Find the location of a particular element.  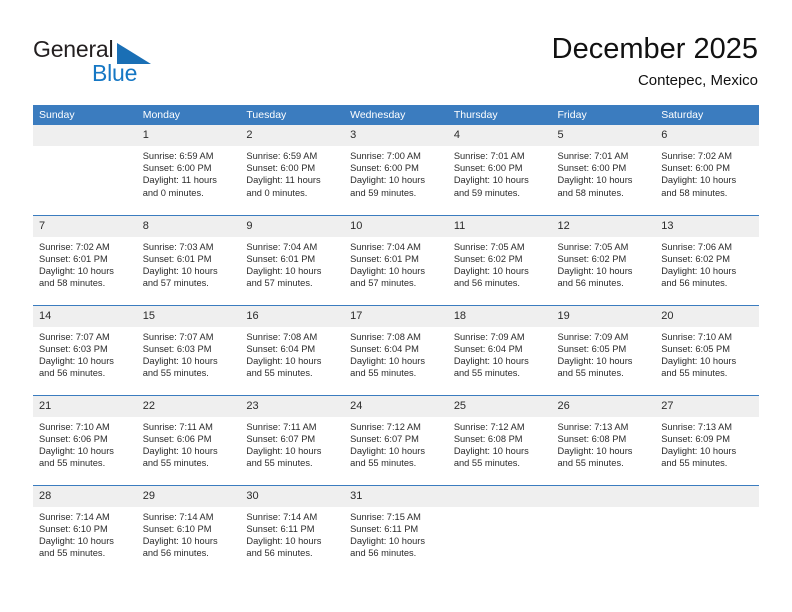

day-number: 7 is located at coordinates (85, 226).